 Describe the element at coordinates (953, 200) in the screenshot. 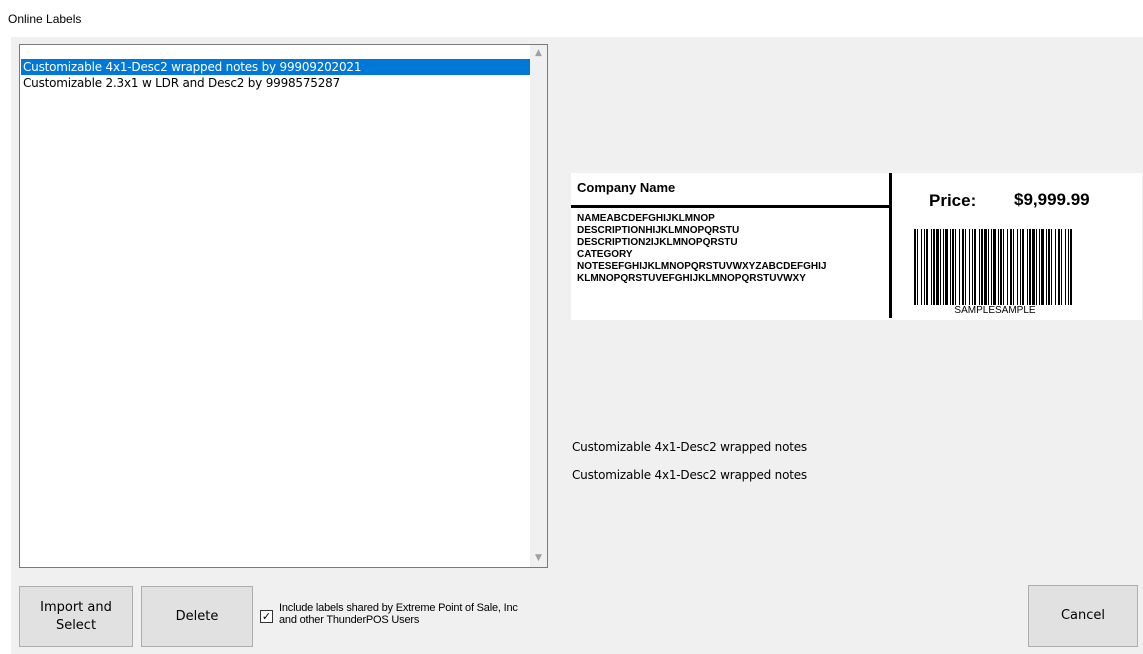

I see `preview-price-label: Price:` at that location.